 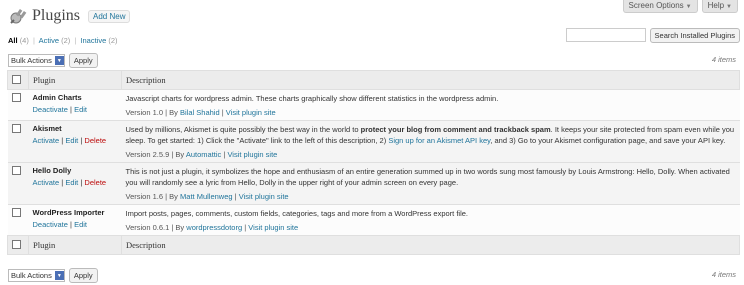 I want to click on chevron-down-icon: ▼, so click(x=59, y=275).